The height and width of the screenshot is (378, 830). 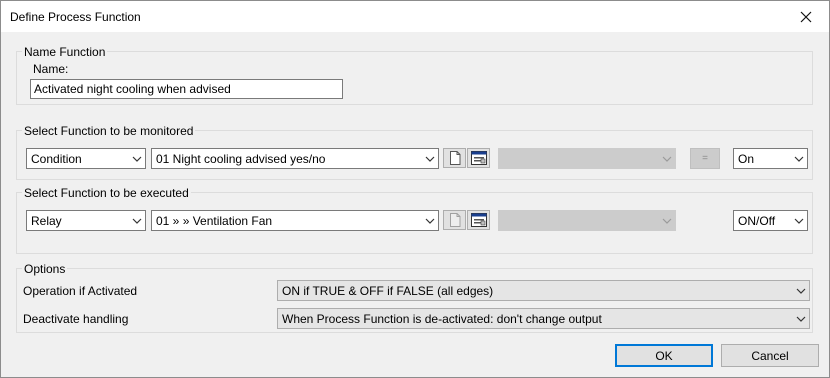 I want to click on window-title: Define Process Function, so click(x=75, y=17).